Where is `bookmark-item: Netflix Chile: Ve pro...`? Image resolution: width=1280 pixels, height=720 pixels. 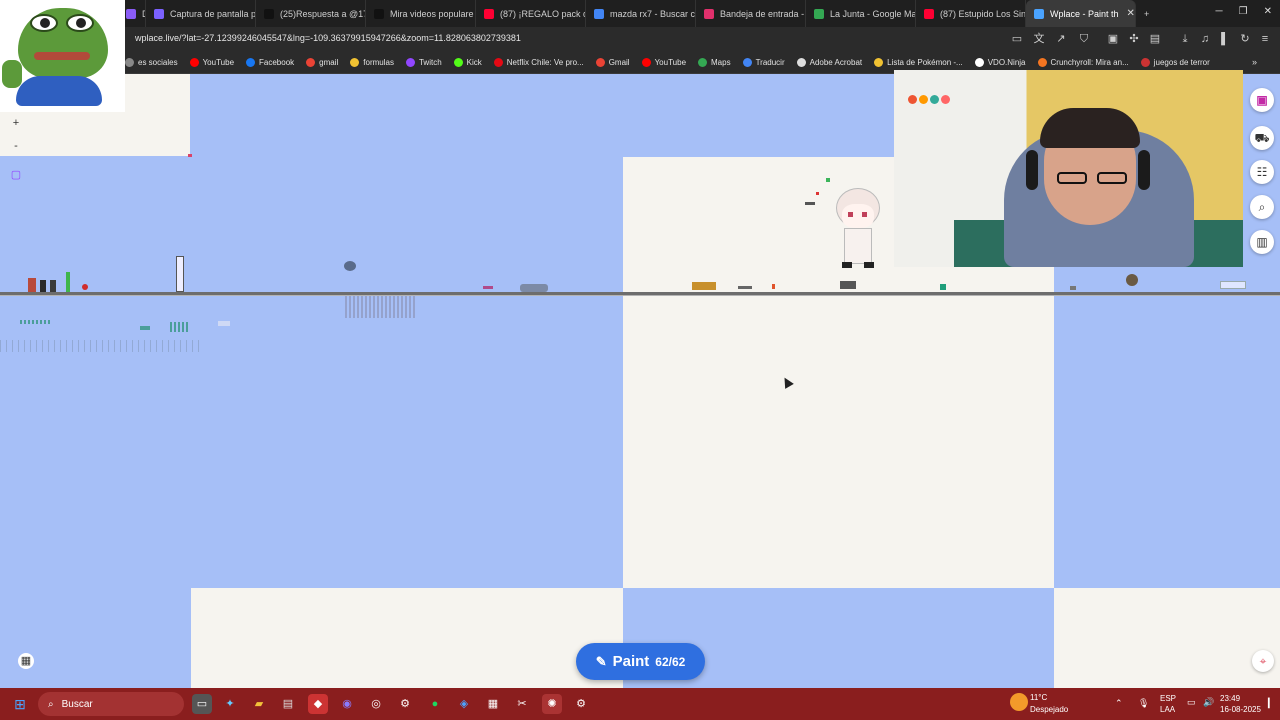 bookmark-item: Netflix Chile: Ve pro... is located at coordinates (538, 62).